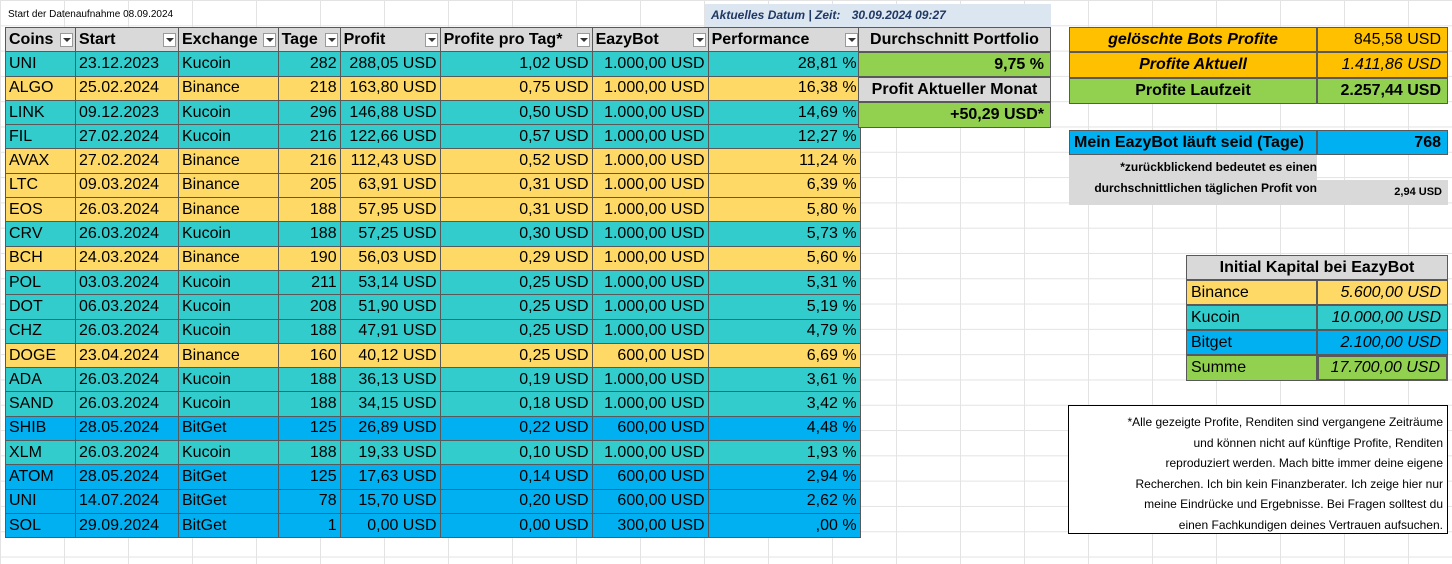 The width and height of the screenshot is (1452, 564). I want to click on cell-coin: DOGE, so click(40, 355).